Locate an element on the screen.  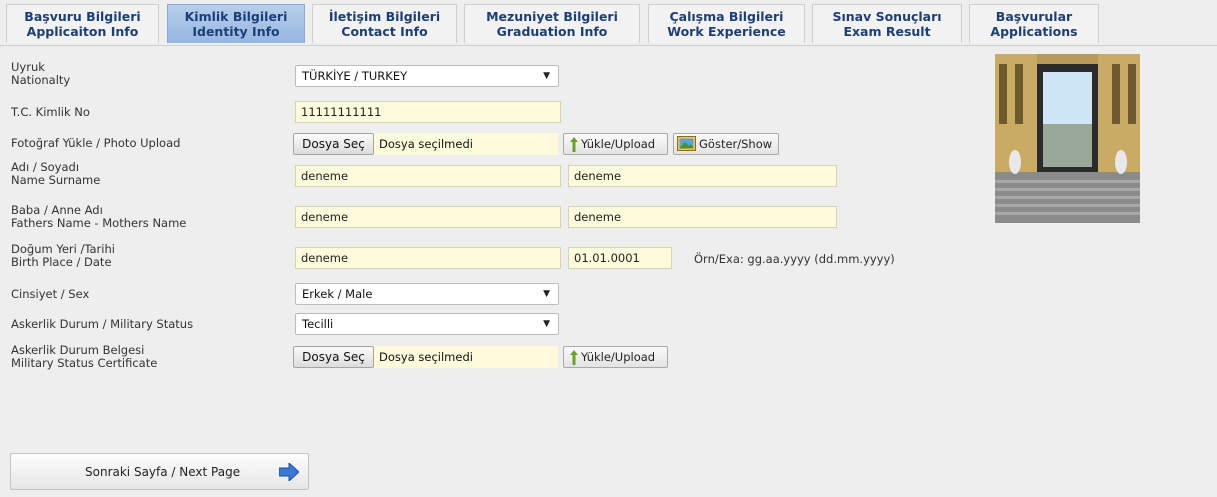
tab-label-en: Work Experience is located at coordinates (726, 31).